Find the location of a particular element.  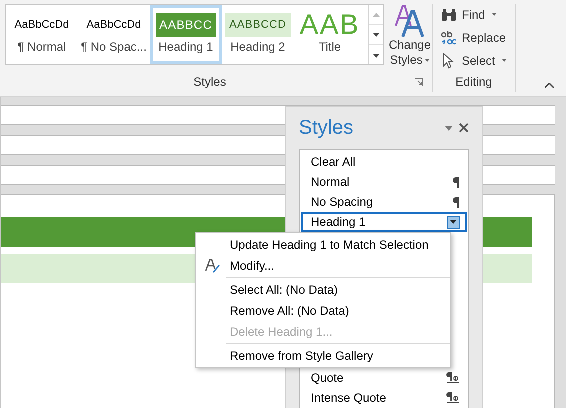

cursor-icon is located at coordinates (449, 60).